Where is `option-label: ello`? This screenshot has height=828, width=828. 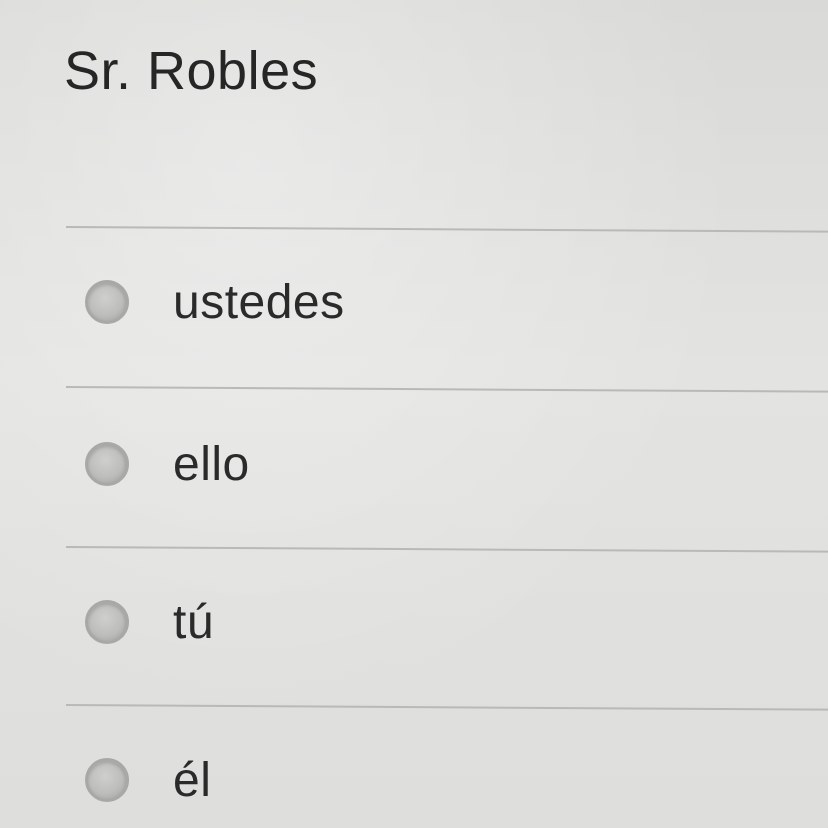 option-label: ello is located at coordinates (211, 464).